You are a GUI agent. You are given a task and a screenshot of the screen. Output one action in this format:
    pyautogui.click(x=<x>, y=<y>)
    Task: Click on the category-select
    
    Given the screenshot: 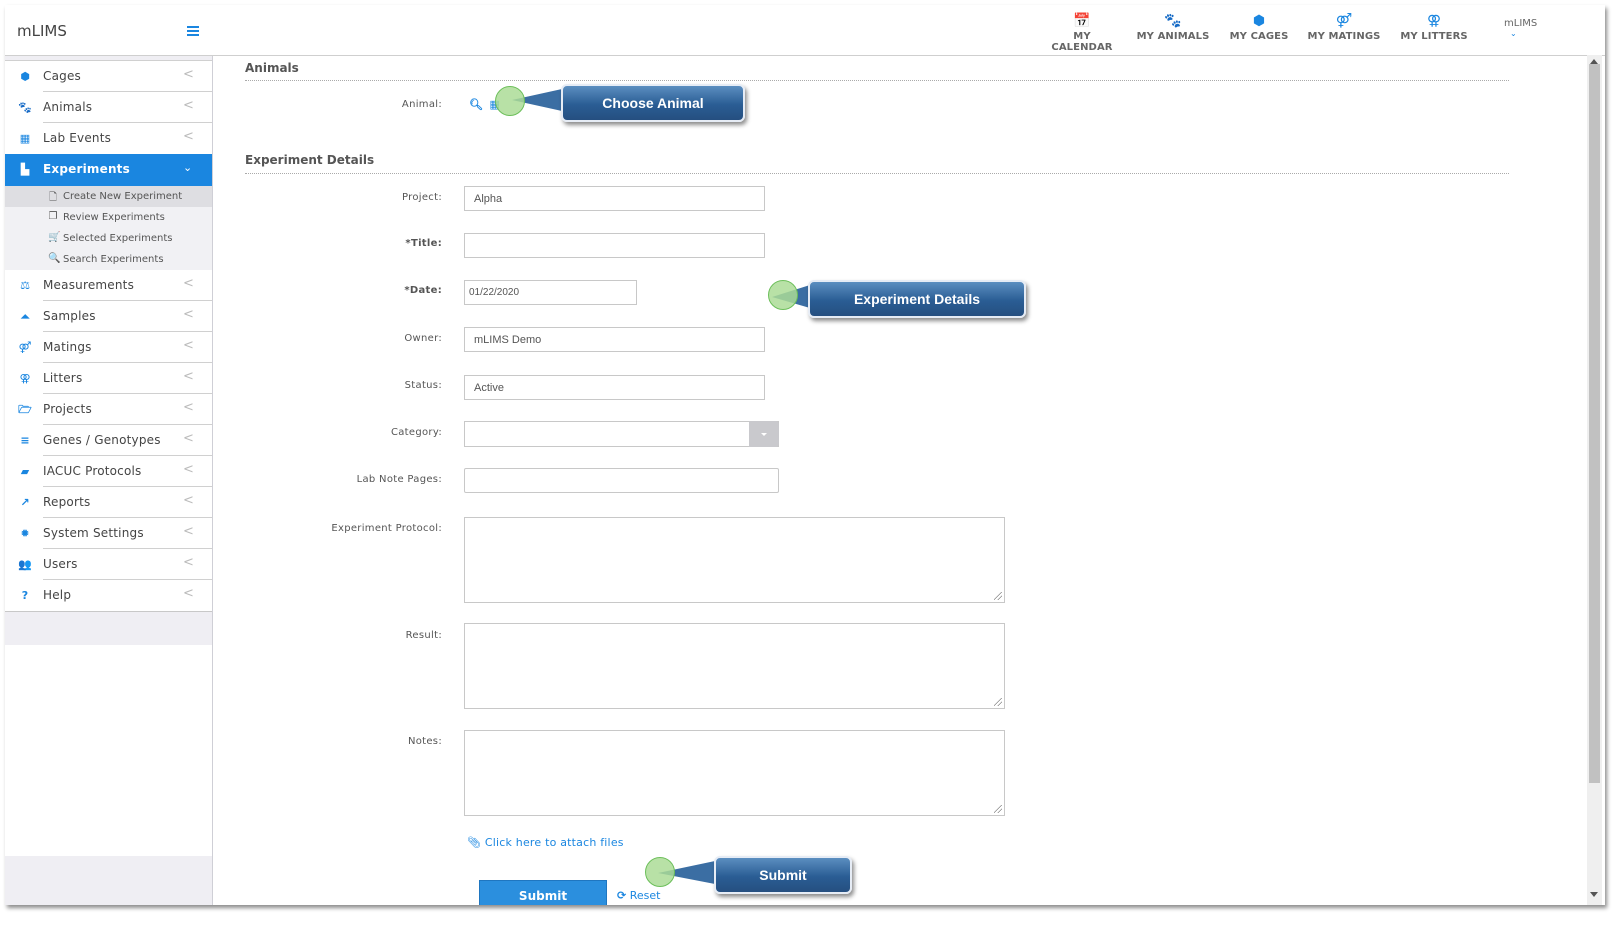 What is the action you would take?
    pyautogui.click(x=621, y=434)
    